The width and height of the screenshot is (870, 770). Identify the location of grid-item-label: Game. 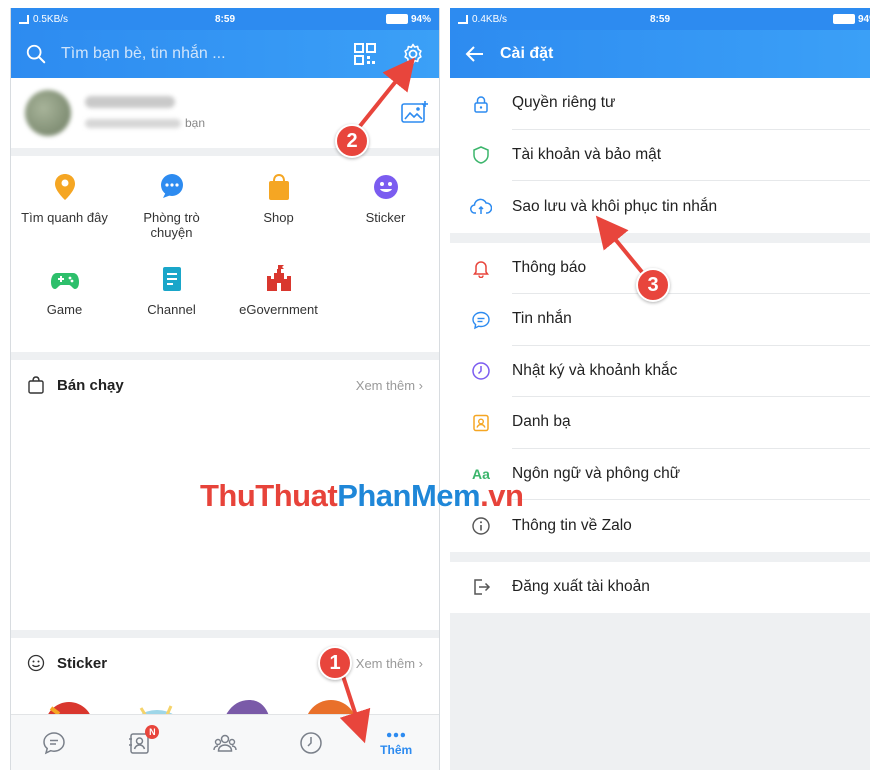
(64, 309).